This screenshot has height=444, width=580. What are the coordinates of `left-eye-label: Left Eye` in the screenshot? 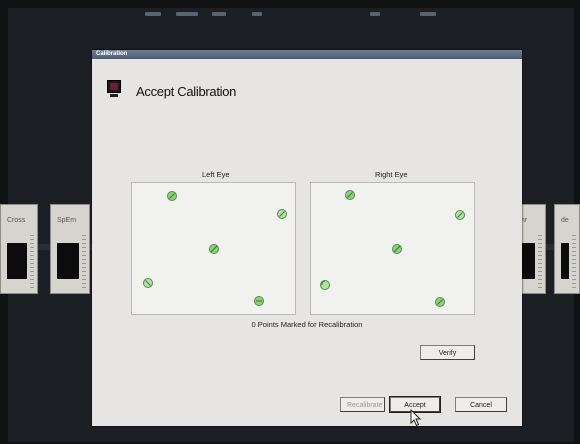 It's located at (216, 174).